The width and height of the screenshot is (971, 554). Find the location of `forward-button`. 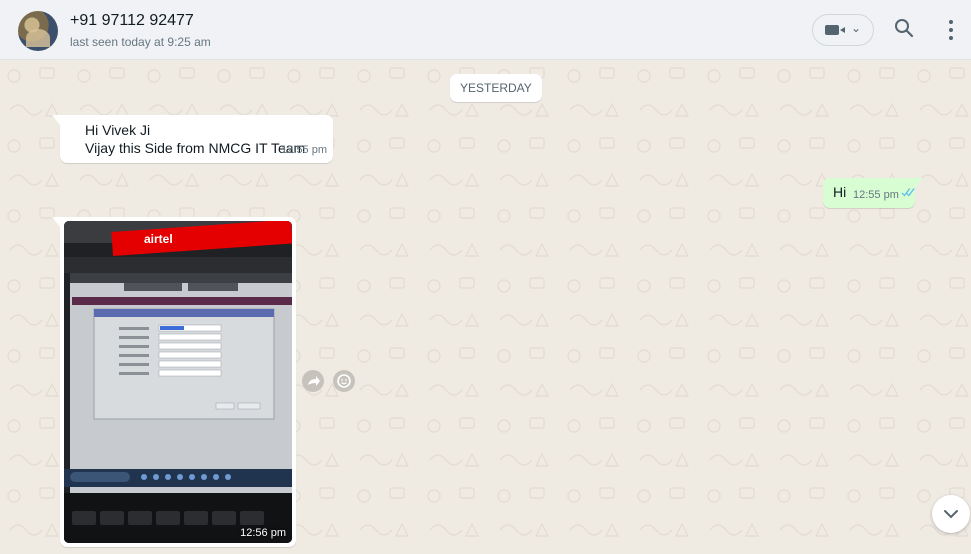

forward-button is located at coordinates (313, 381).